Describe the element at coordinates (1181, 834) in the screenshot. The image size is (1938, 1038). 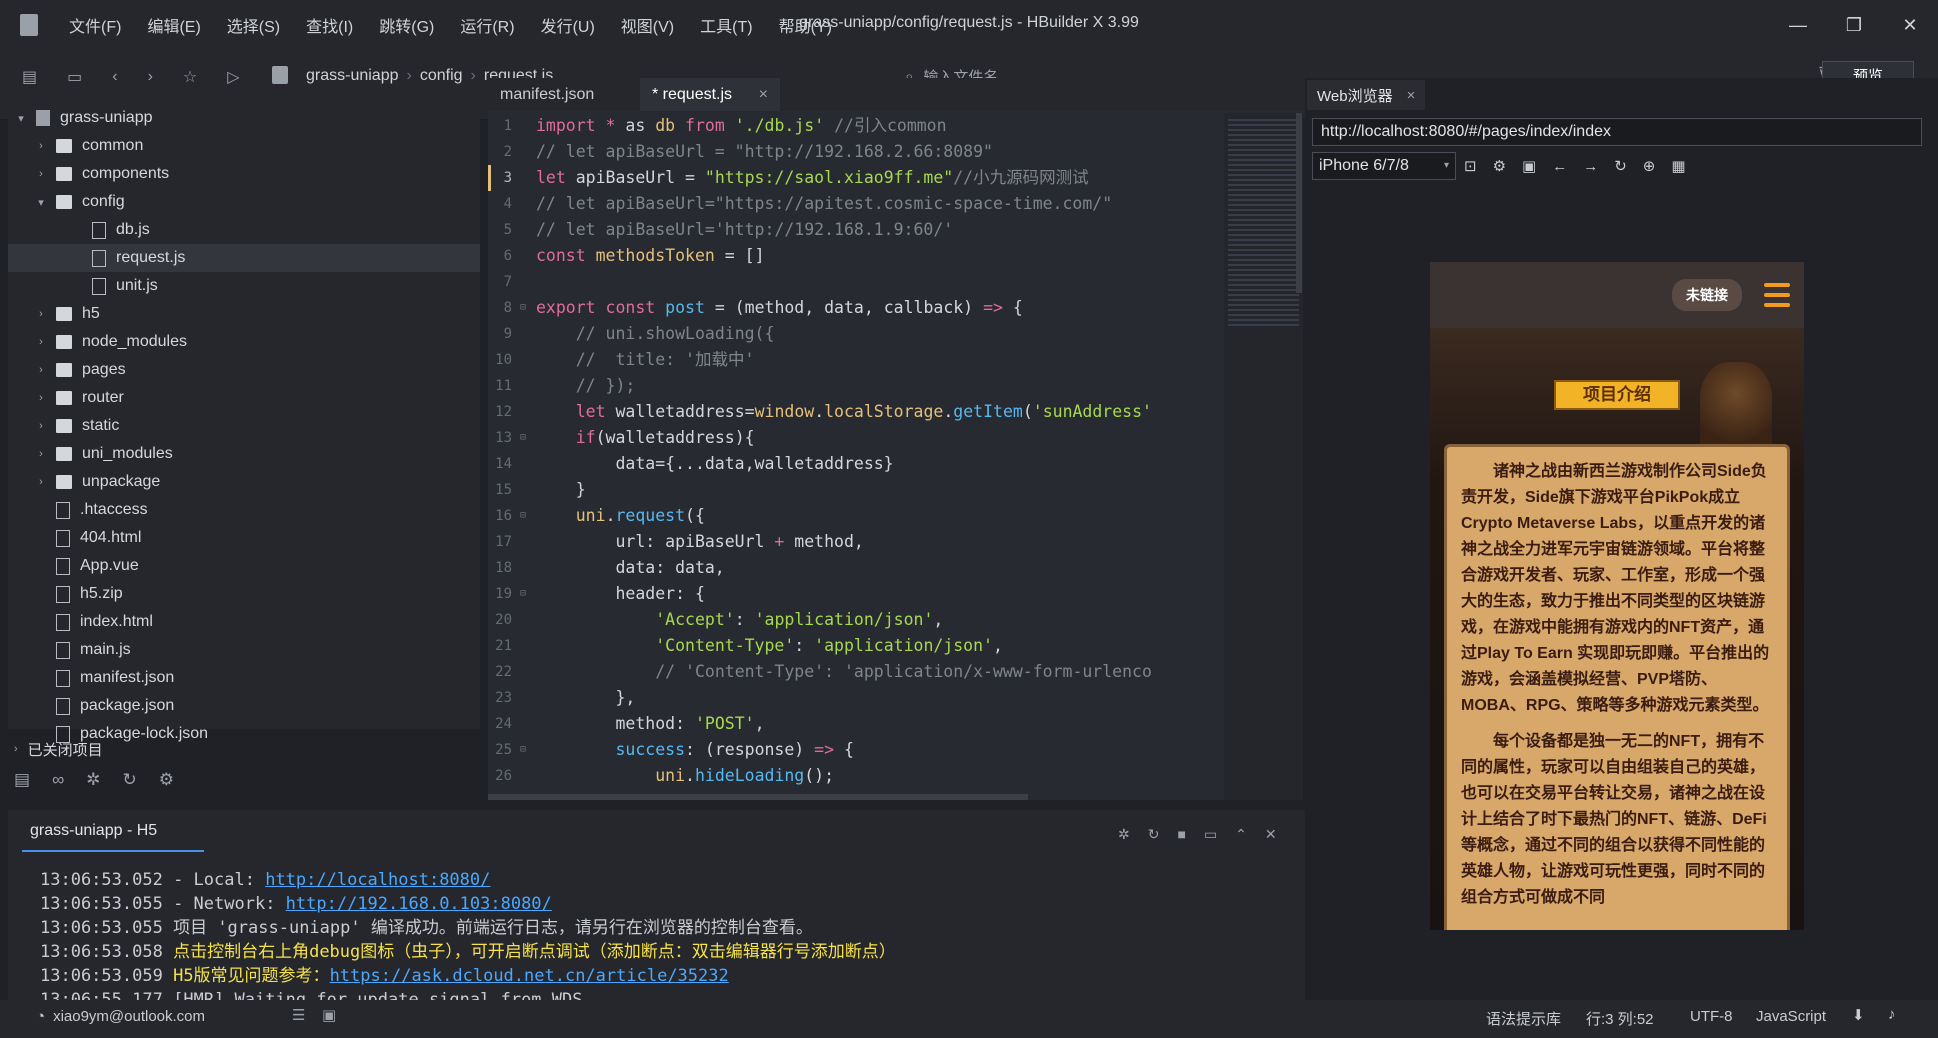
I see `stop-icon: ■` at that location.